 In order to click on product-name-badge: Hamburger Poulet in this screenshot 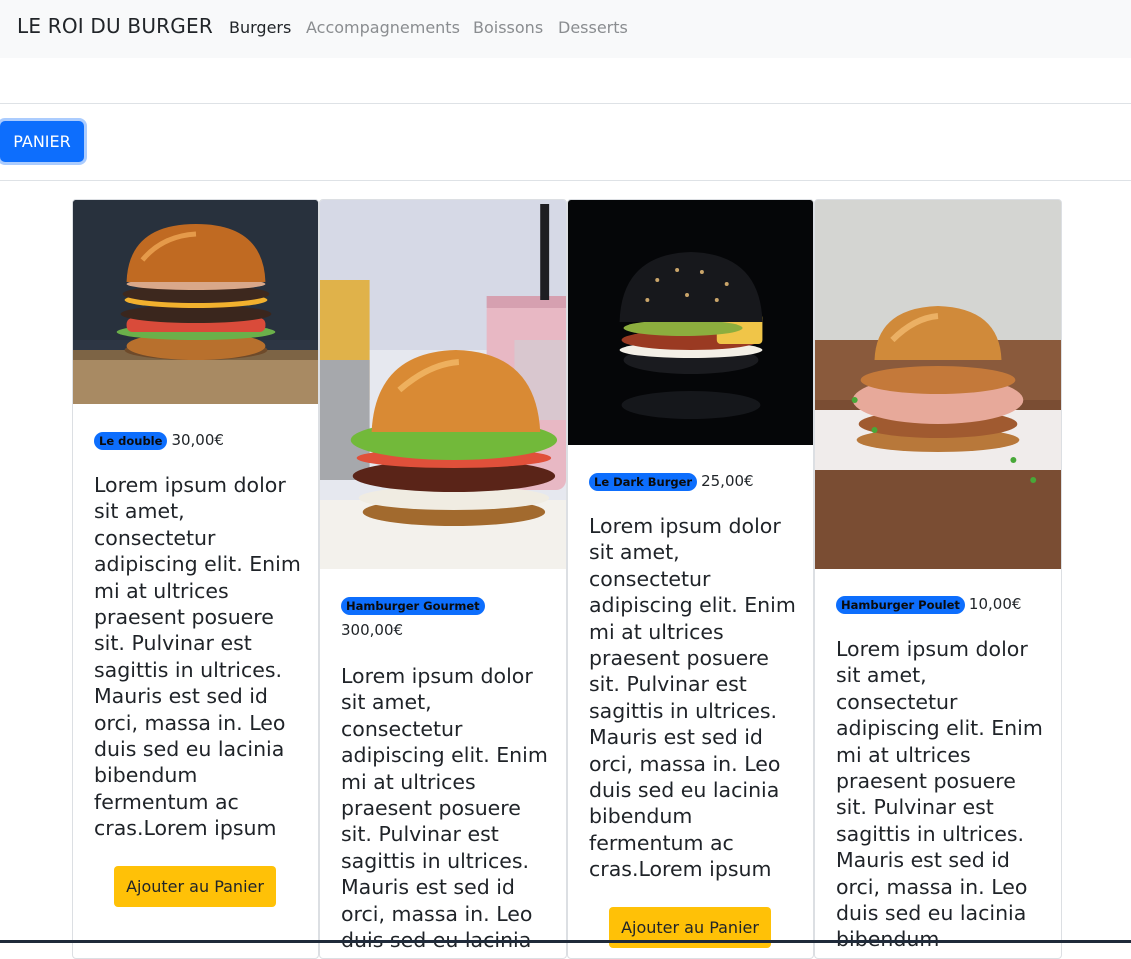, I will do `click(900, 604)`.